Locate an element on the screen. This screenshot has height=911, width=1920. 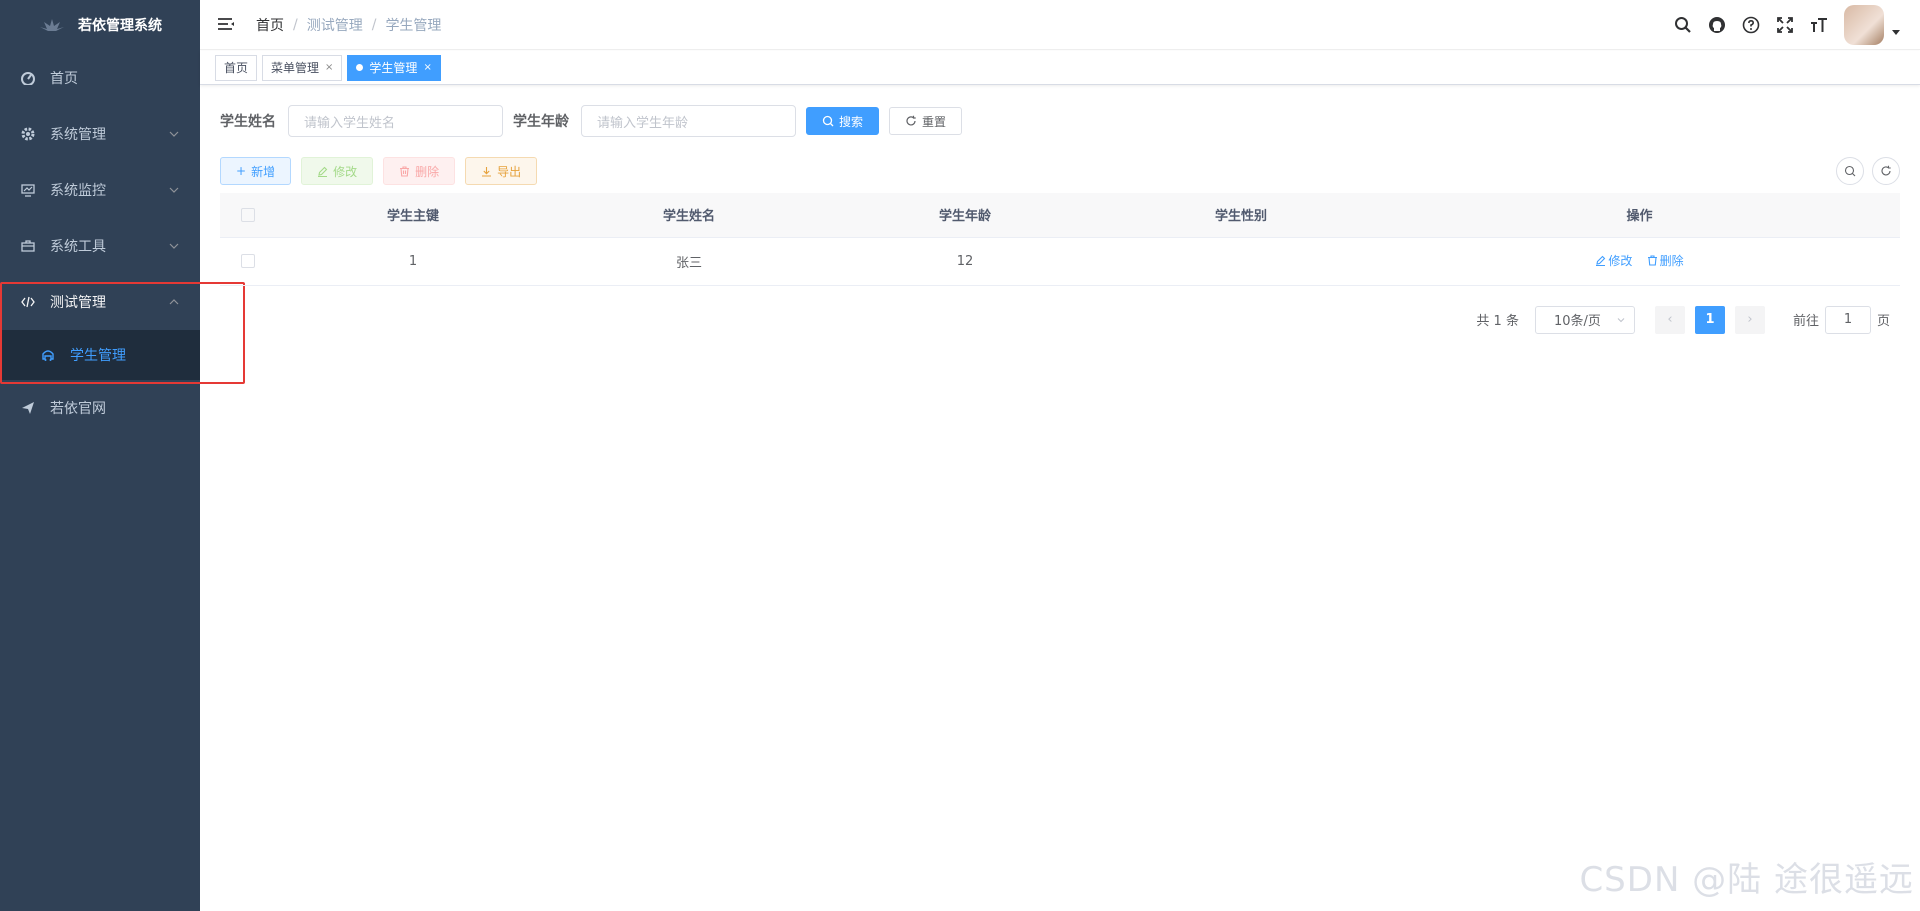
sidebar-item-website: 若依官网 is located at coordinates (100, 408).